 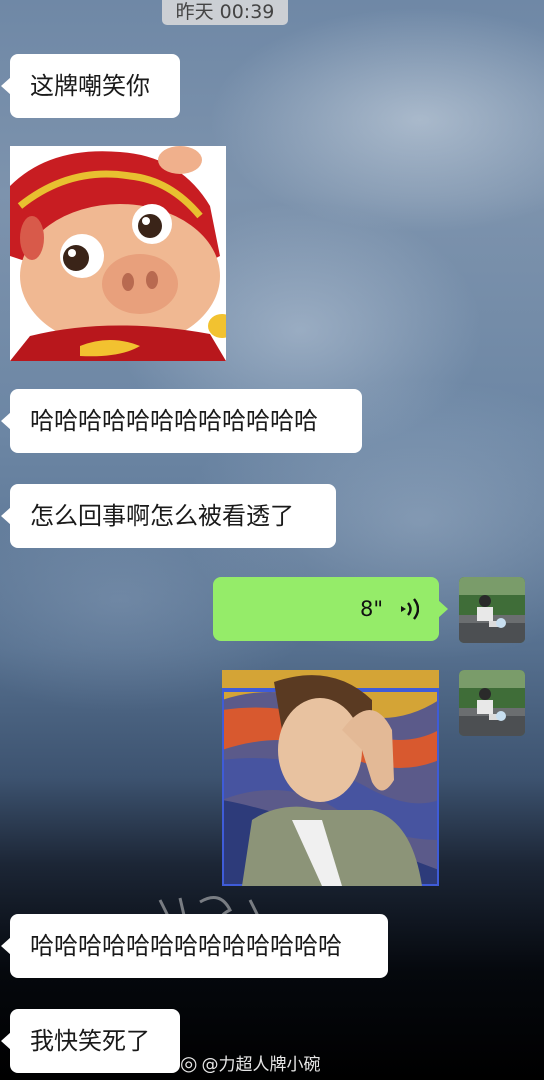 What do you see at coordinates (225, 12) in the screenshot?
I see `message-timestamp: 昨天 00:39` at bounding box center [225, 12].